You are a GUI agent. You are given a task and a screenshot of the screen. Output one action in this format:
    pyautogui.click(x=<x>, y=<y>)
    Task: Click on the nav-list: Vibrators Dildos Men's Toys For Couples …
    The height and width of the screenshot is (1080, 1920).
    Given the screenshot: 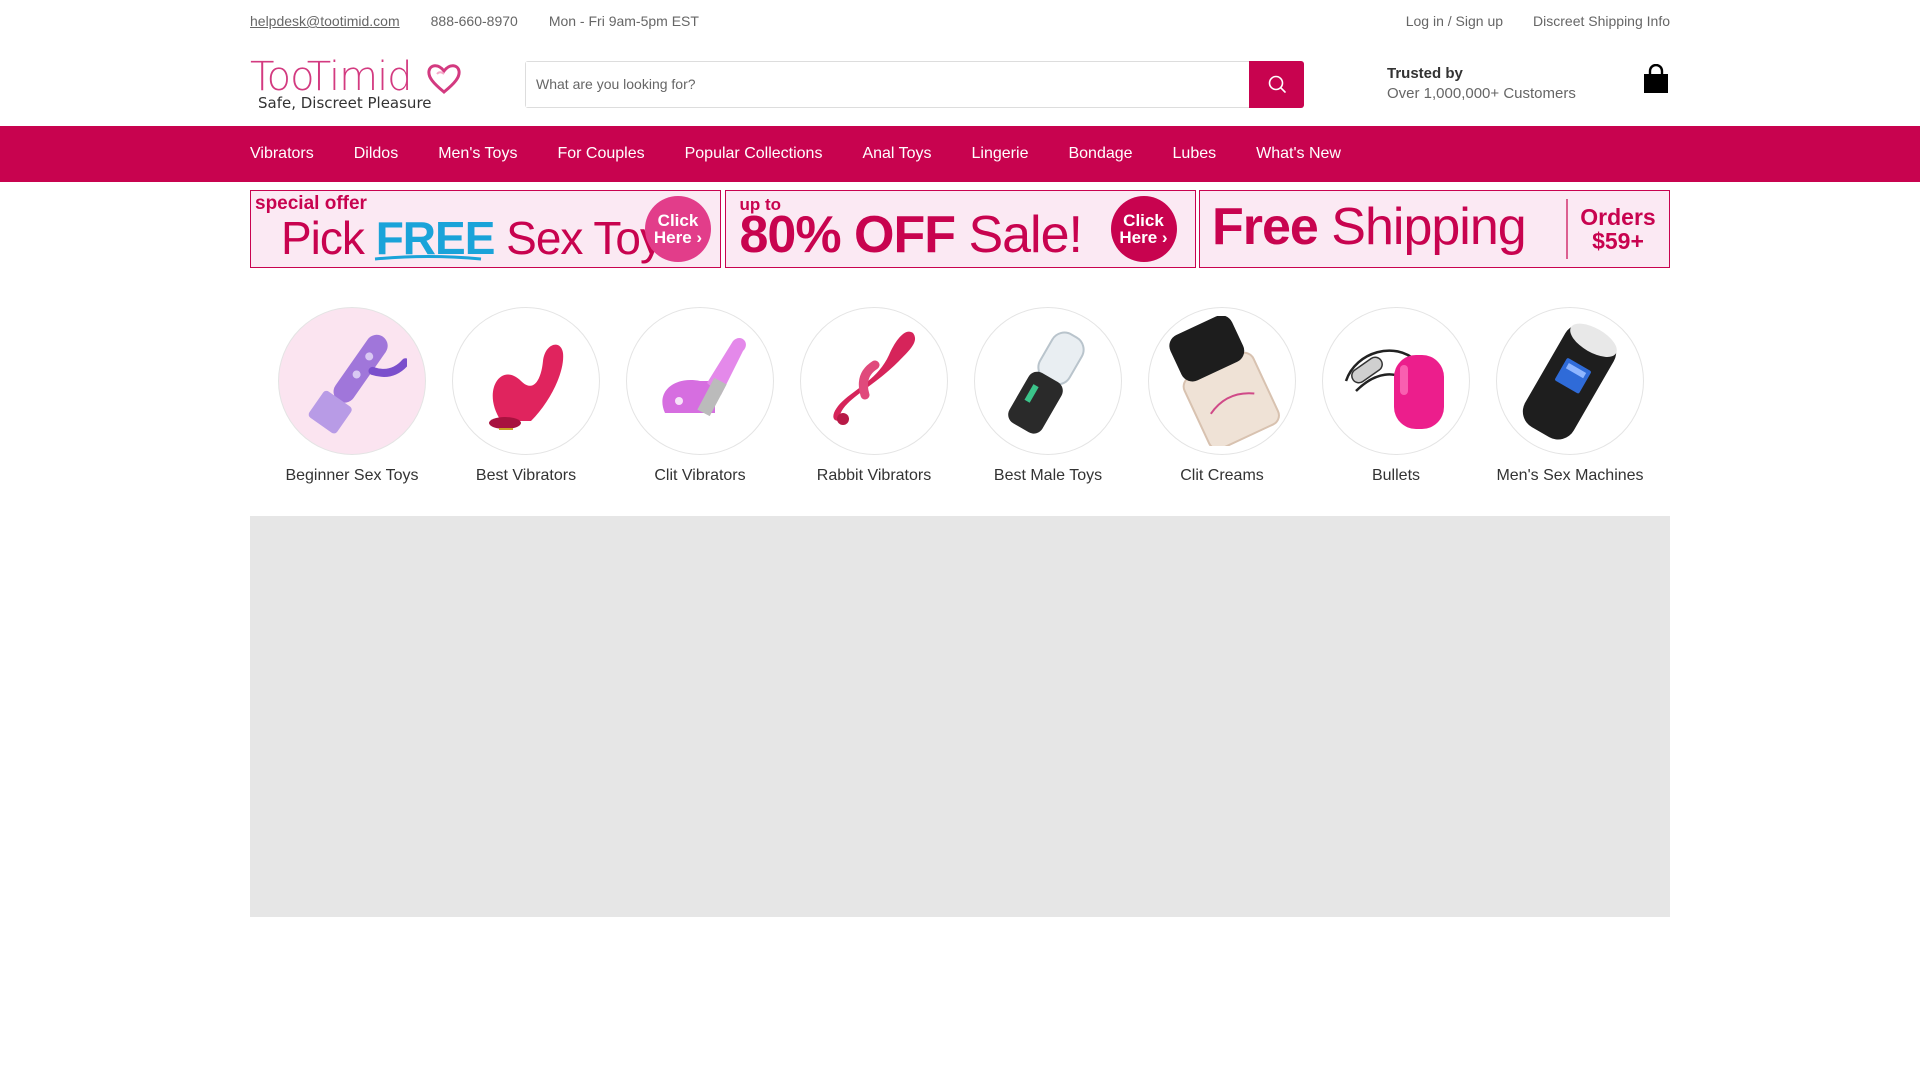 What is the action you would take?
    pyautogui.click(x=960, y=154)
    